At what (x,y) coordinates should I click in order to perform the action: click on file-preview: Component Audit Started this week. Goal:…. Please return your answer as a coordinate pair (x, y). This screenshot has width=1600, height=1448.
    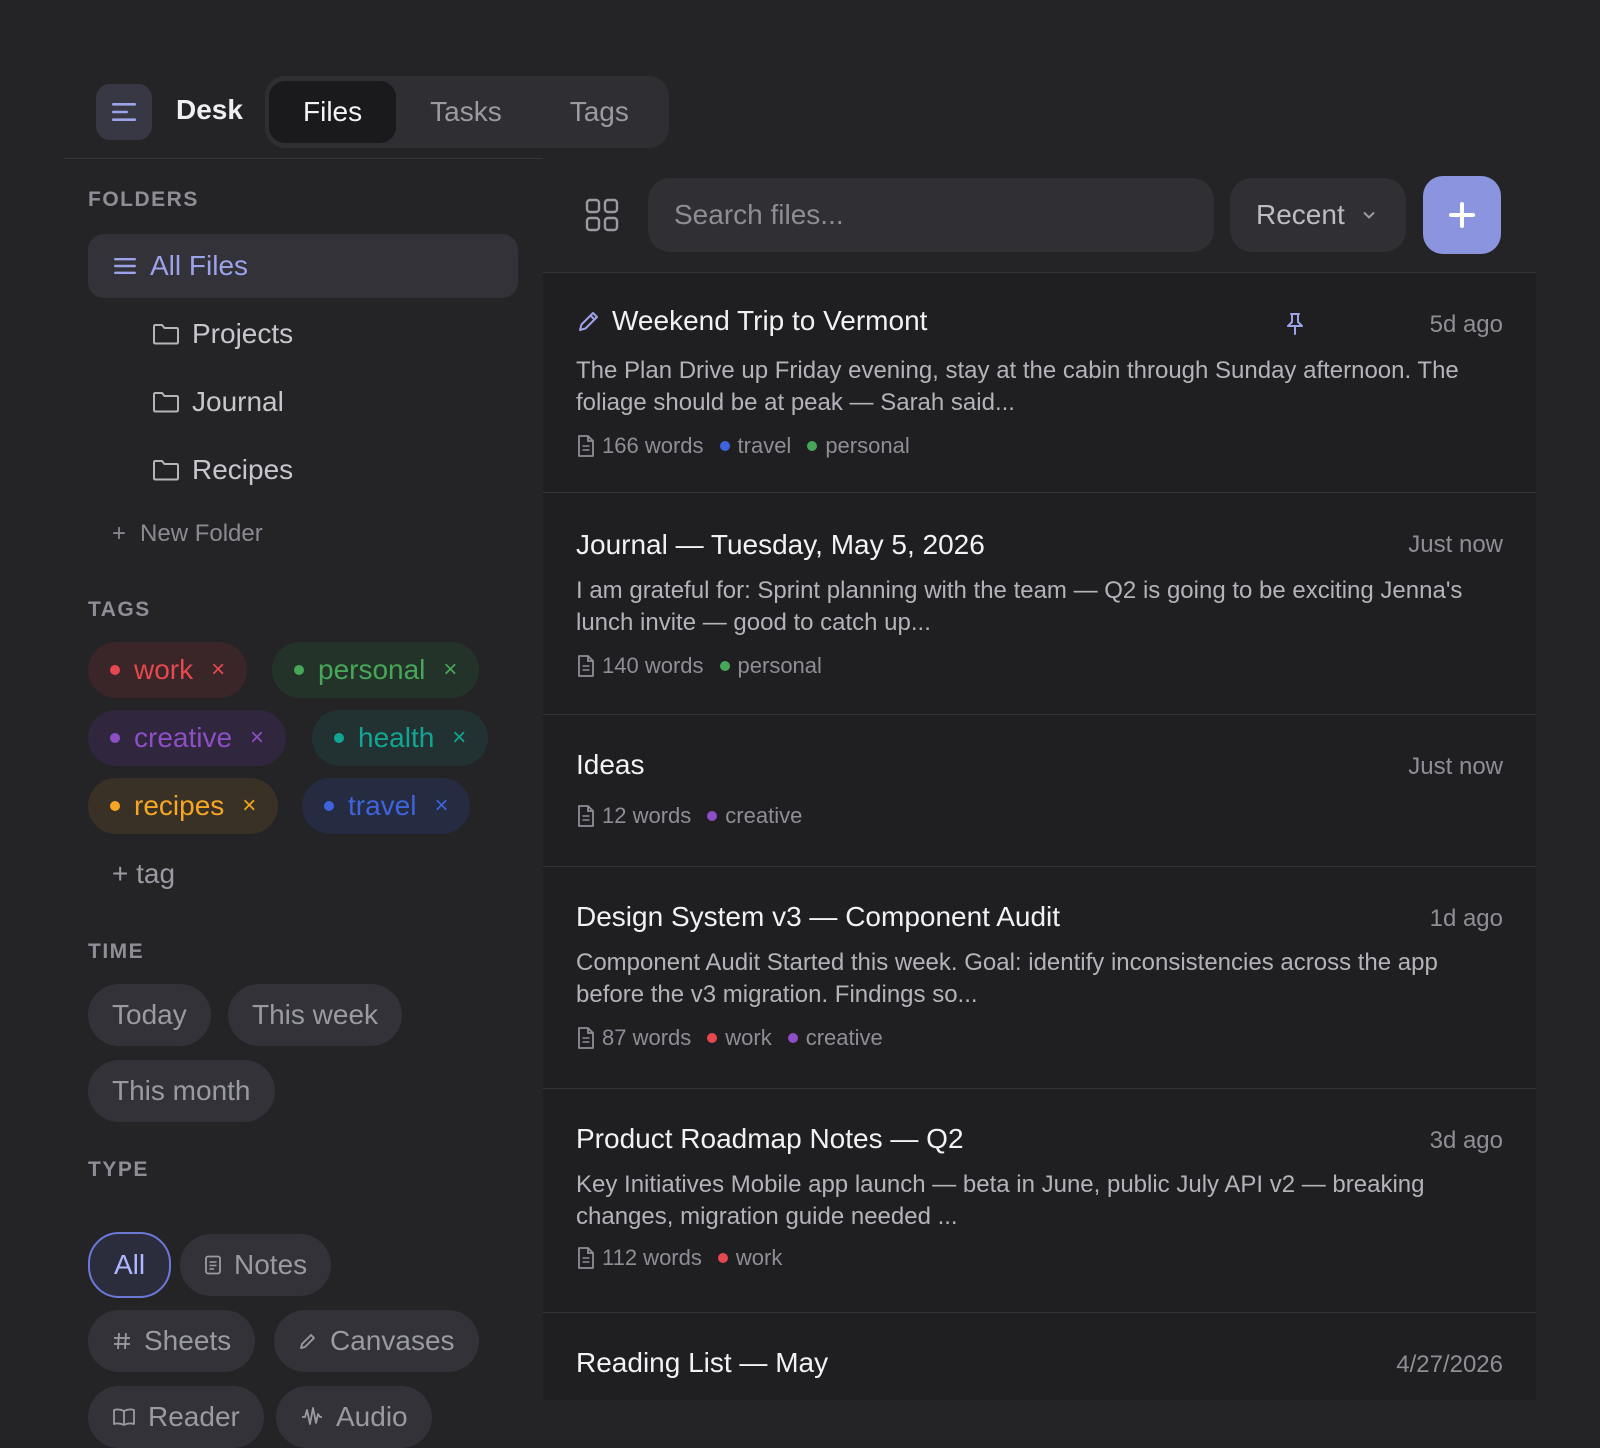
    Looking at the image, I should click on (1007, 978).